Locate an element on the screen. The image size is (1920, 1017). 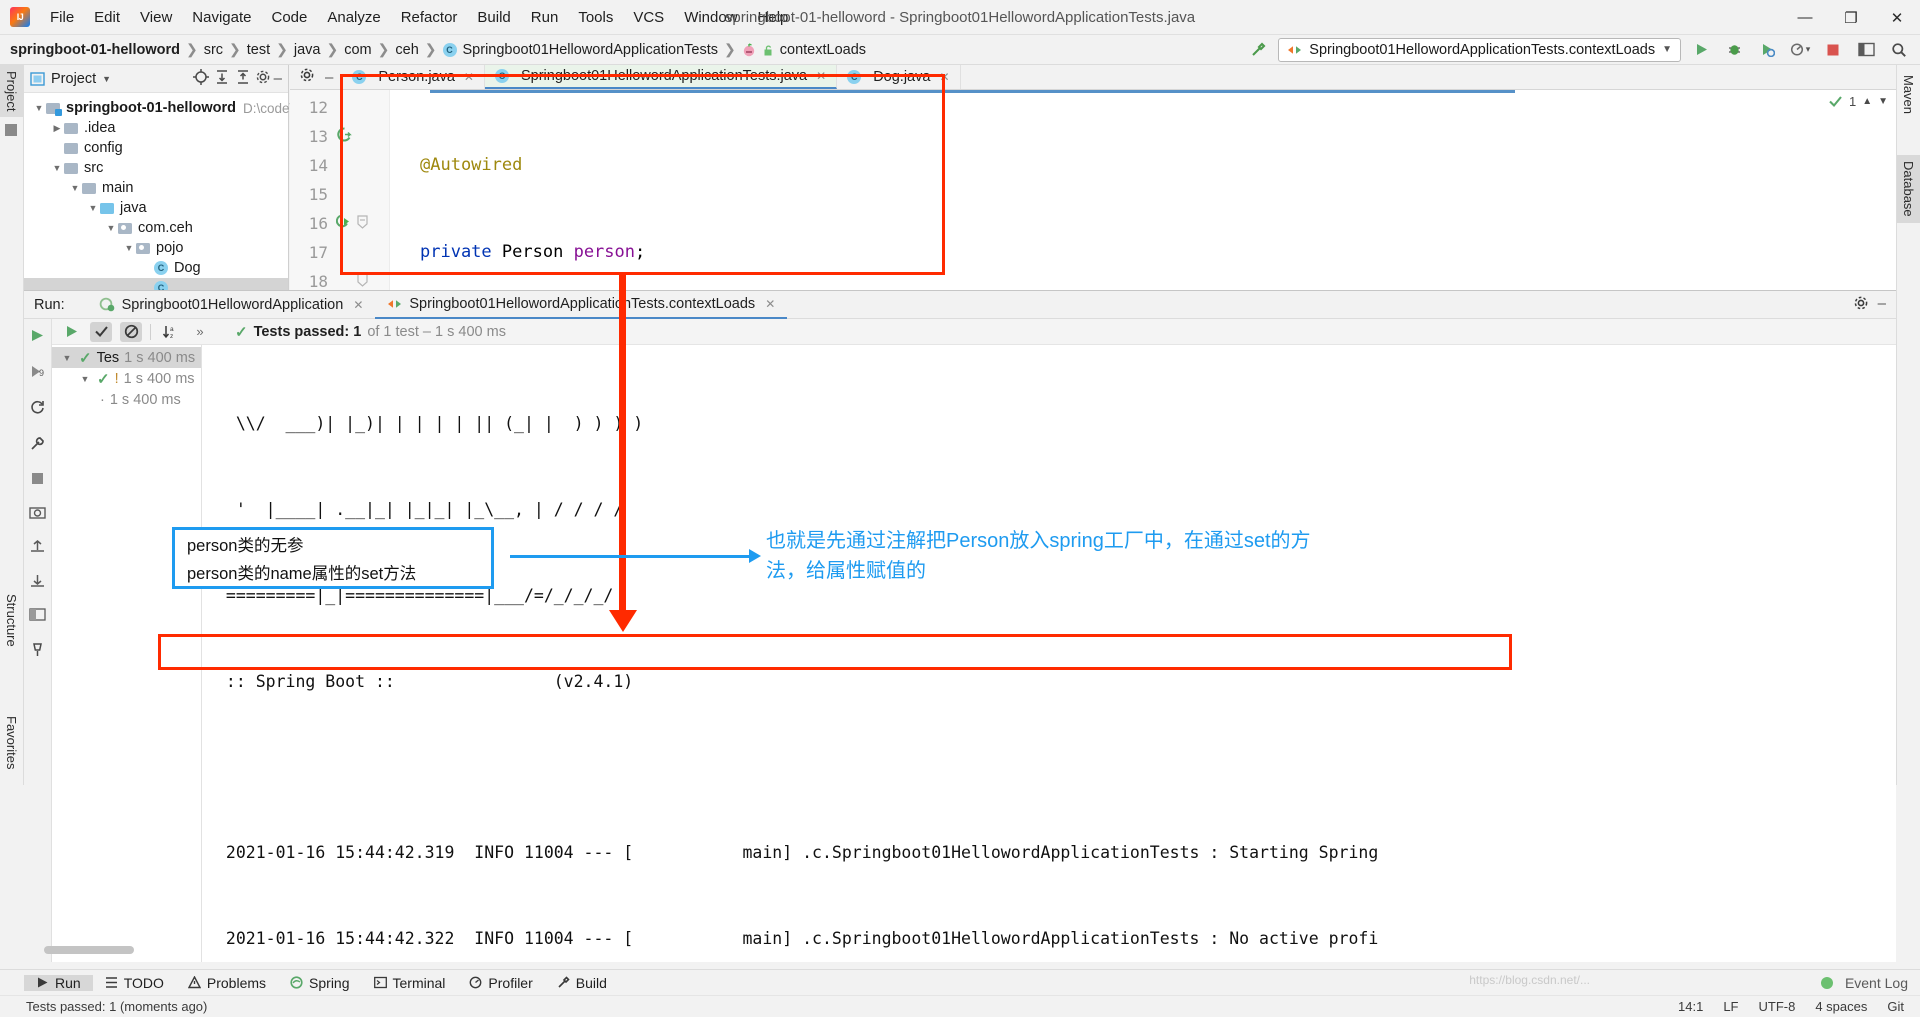
run-icon is located at coordinates (1701, 50).